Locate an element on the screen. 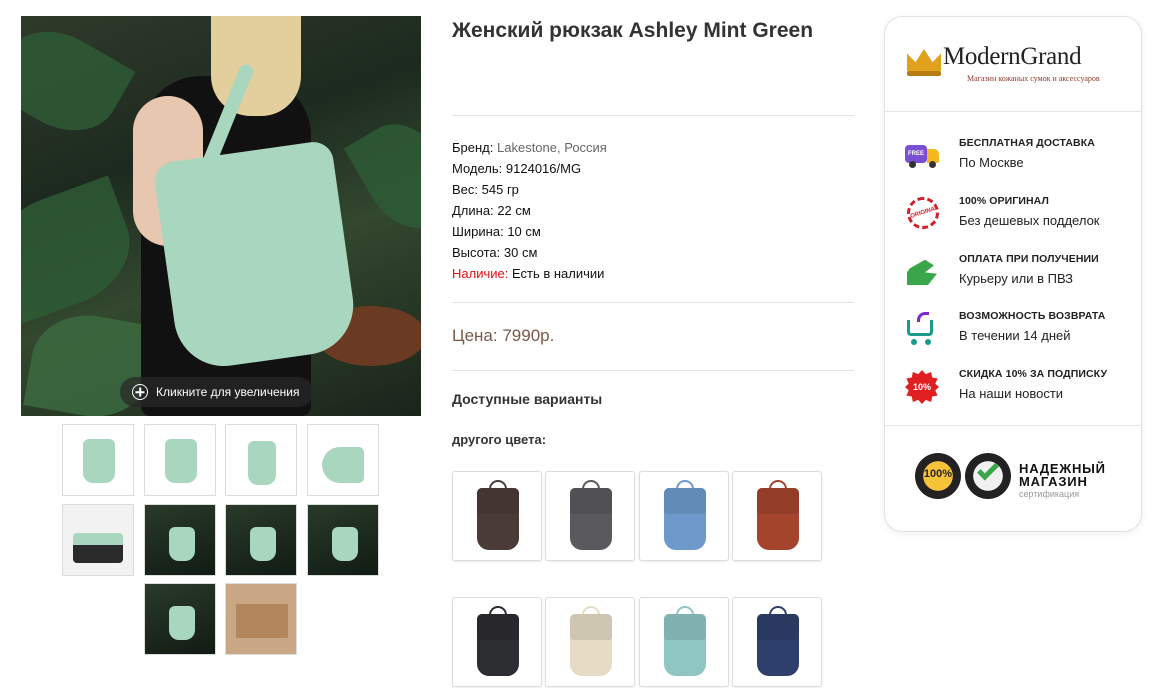  zoom-plus-icon is located at coordinates (140, 392).